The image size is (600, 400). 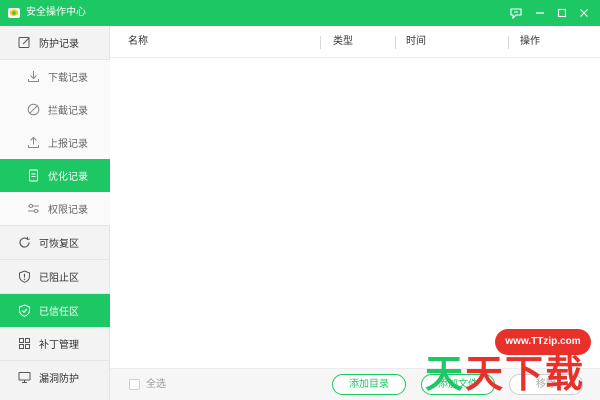 I want to click on sidebar-item-label: 权限记录, so click(x=68, y=210).